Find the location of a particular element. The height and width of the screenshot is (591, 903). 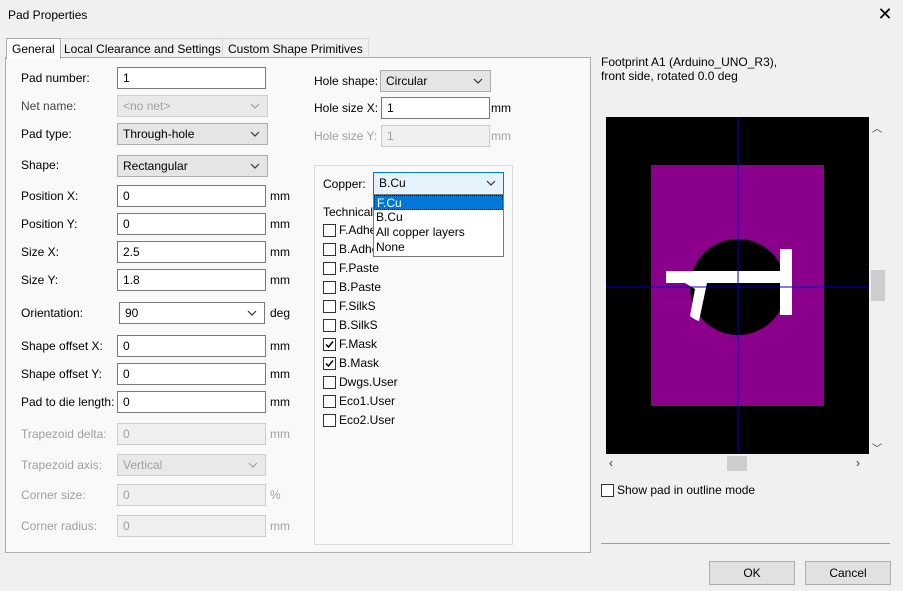

layer-label: B.Paste is located at coordinates (360, 287).